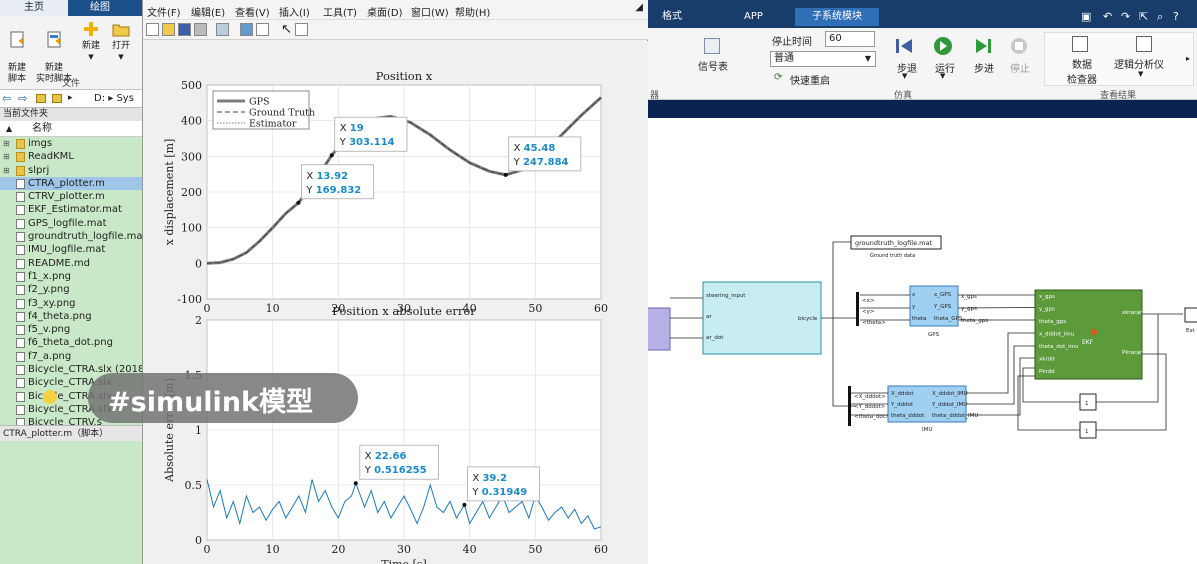  Describe the element at coordinates (49, 290) in the screenshot. I see `file-name: f2_y.png` at that location.